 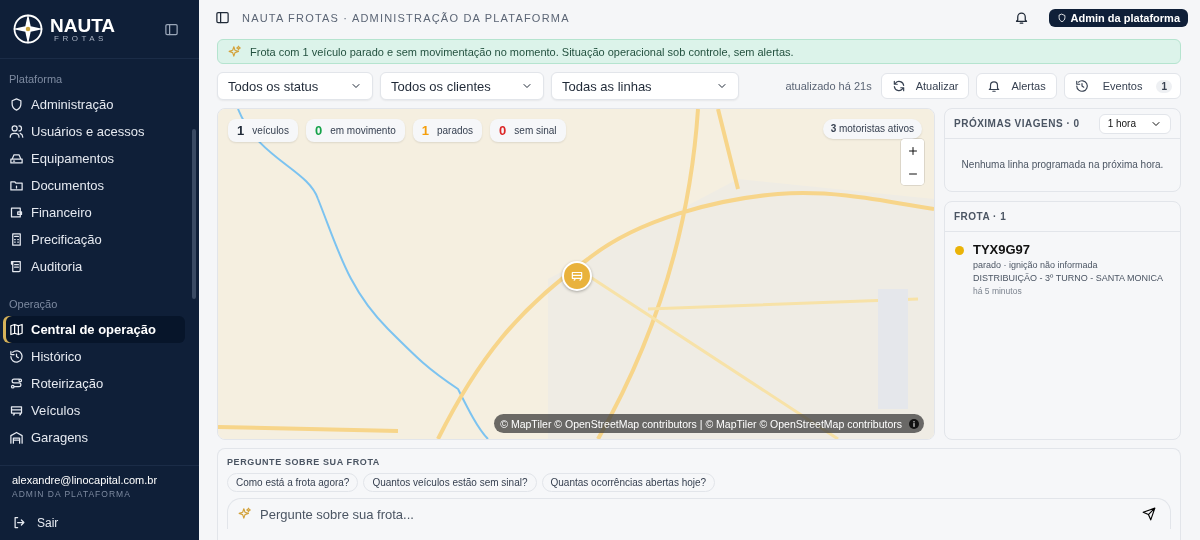 I want to click on drivers-chip: 3 motoristas ativos, so click(x=872, y=129).